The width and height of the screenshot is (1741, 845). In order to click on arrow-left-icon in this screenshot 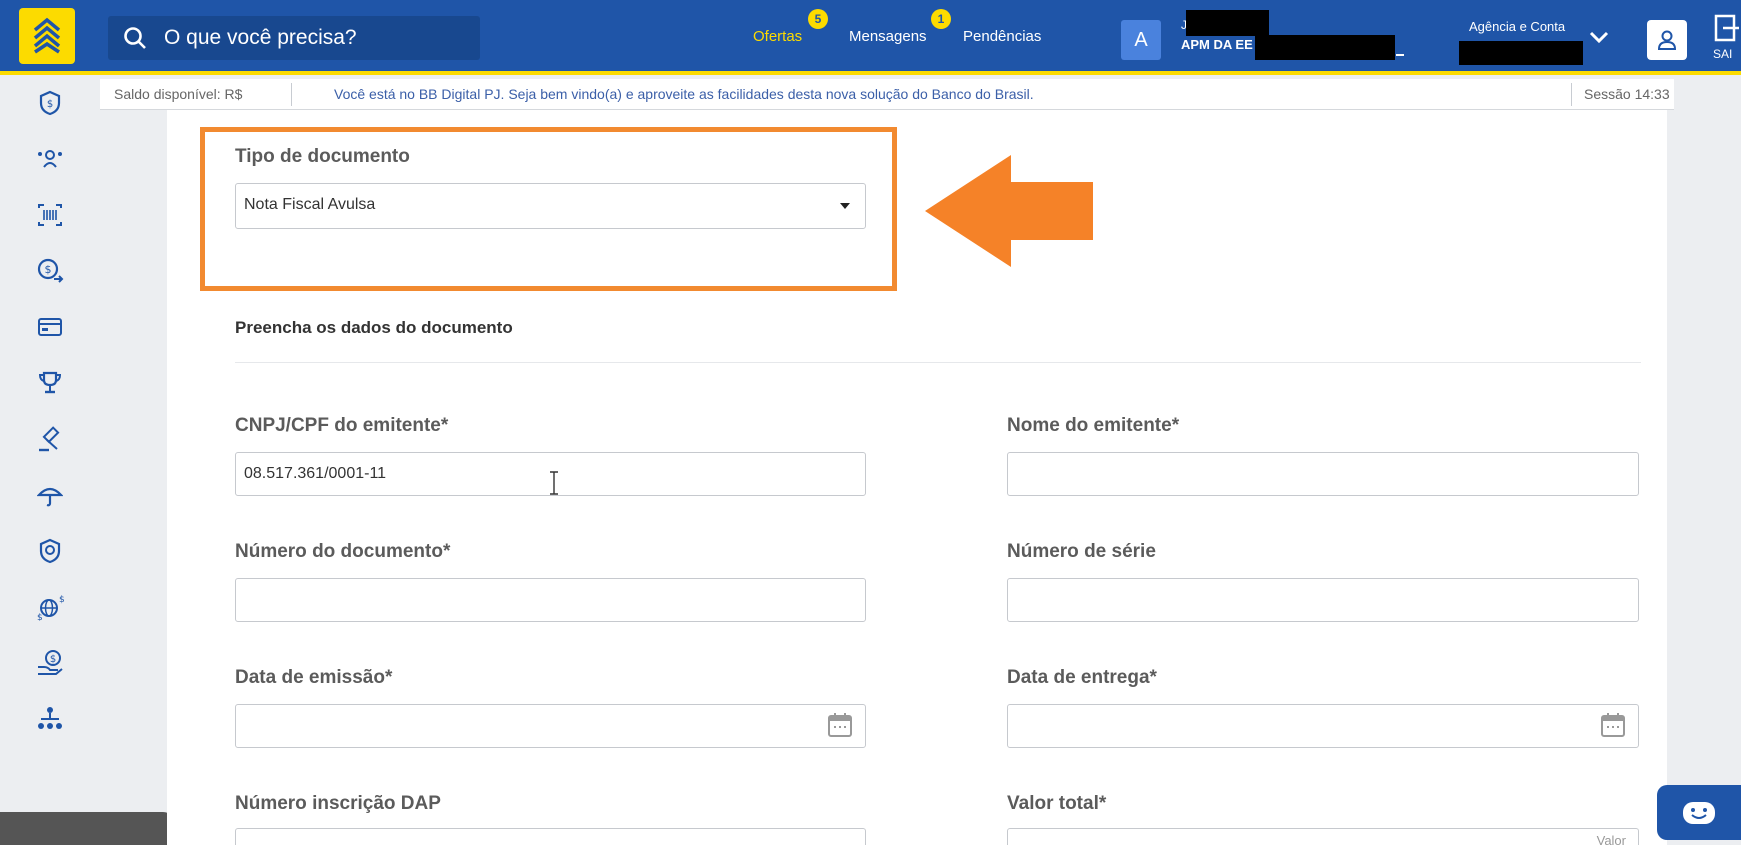, I will do `click(1009, 211)`.